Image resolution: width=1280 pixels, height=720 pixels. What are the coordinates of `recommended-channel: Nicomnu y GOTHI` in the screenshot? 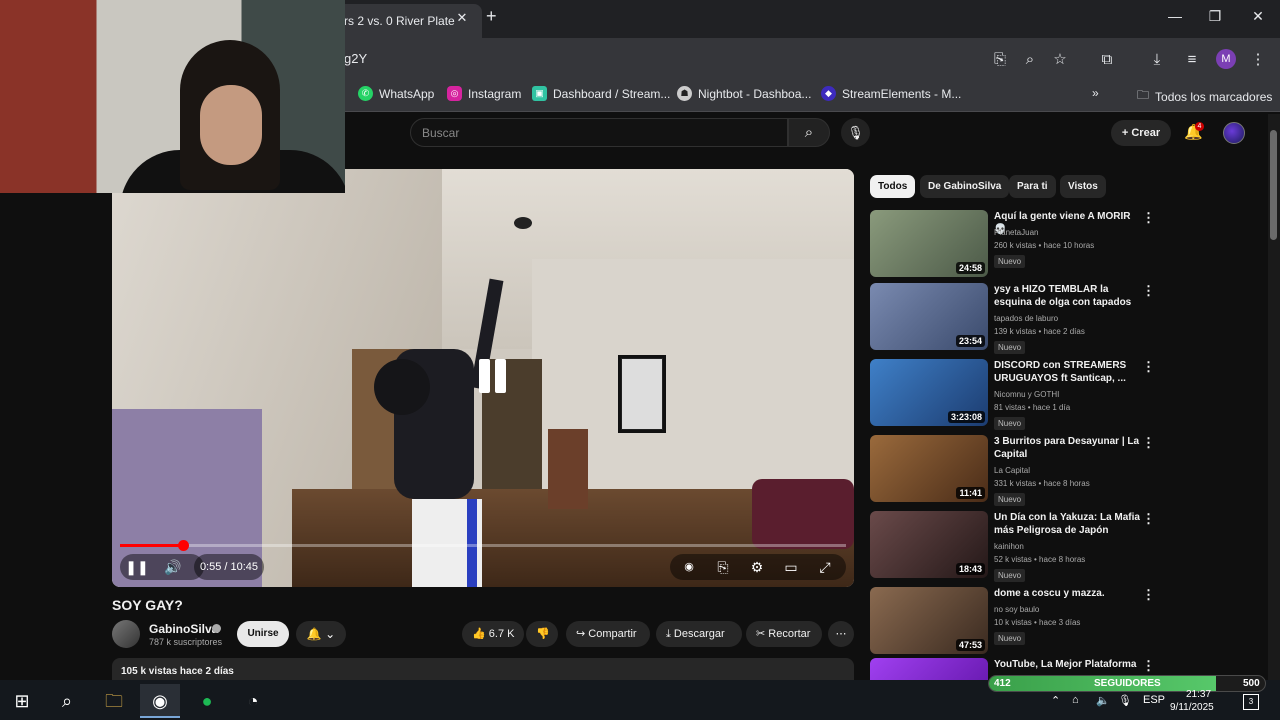 It's located at (1026, 394).